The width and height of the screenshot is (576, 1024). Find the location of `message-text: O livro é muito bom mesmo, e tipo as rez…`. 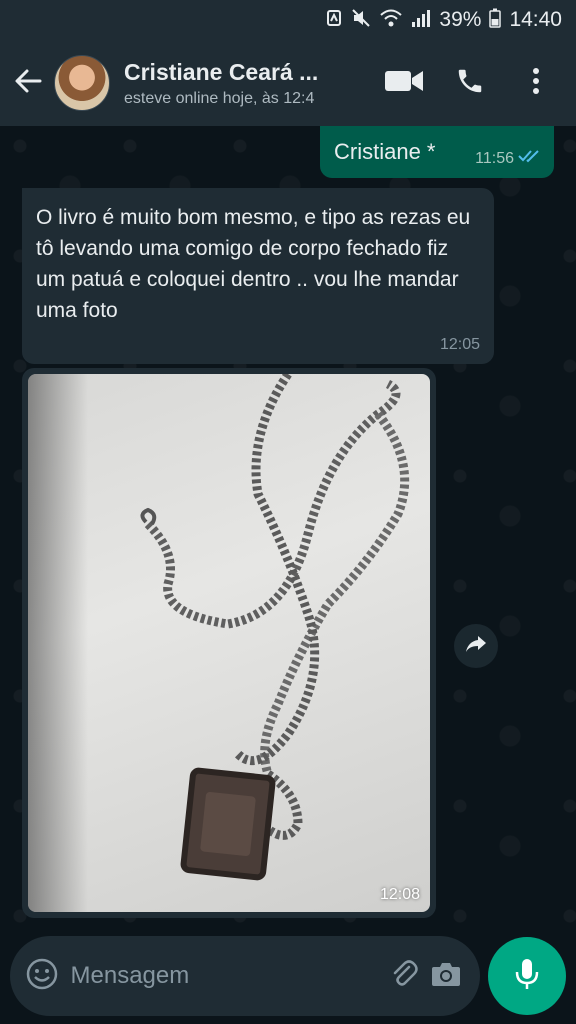

message-text: O livro é muito bom mesmo, e tipo as rez… is located at coordinates (253, 264).